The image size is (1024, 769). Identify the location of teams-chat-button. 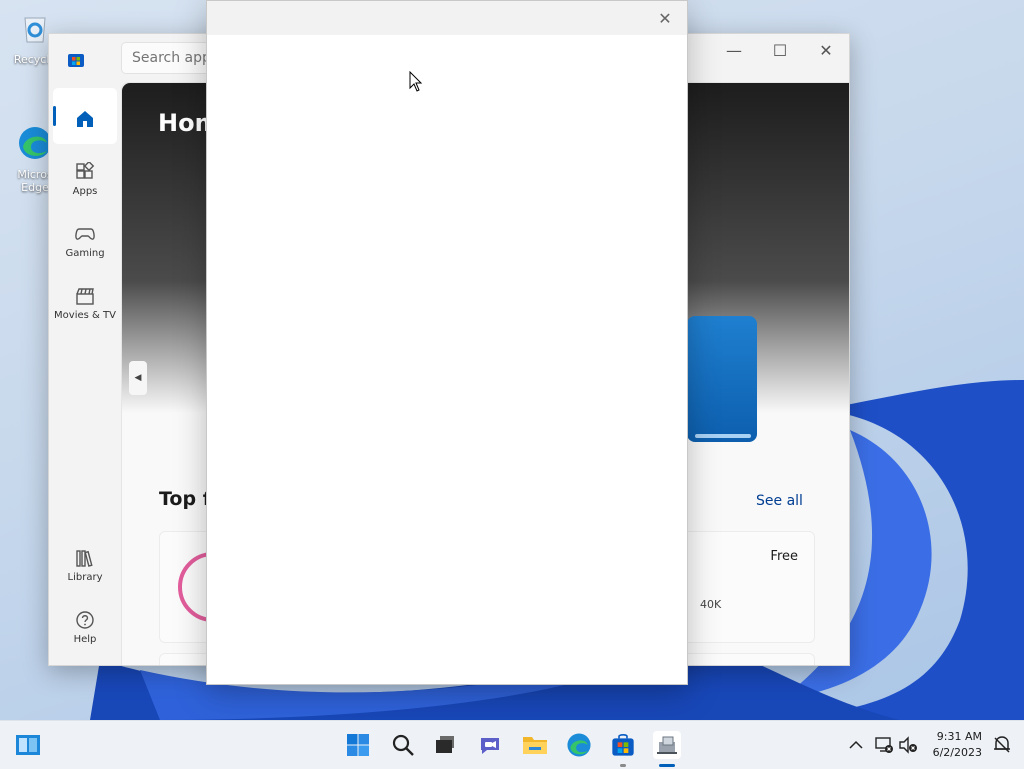
(490, 745).